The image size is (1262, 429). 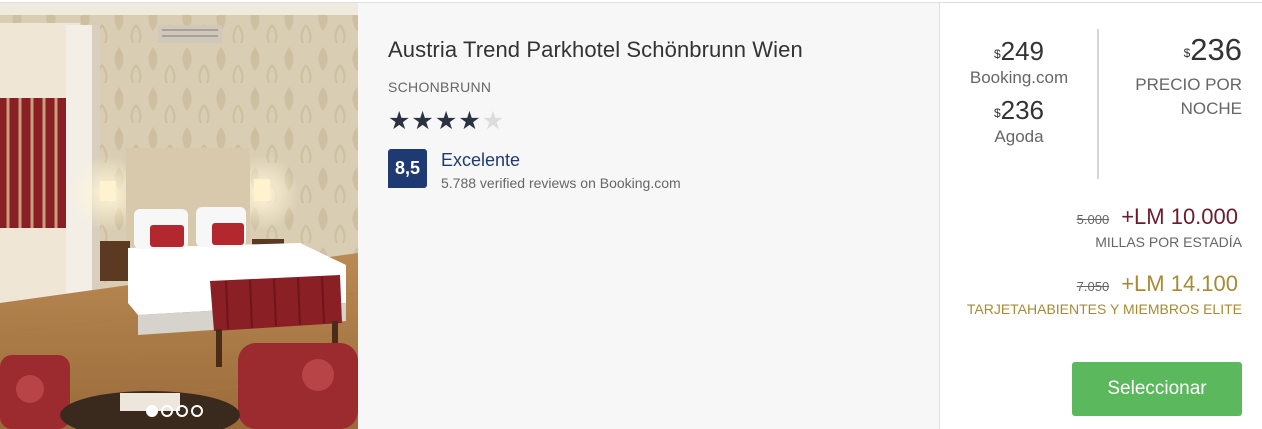 I want to click on select-button: Seleccionar, so click(x=1157, y=389).